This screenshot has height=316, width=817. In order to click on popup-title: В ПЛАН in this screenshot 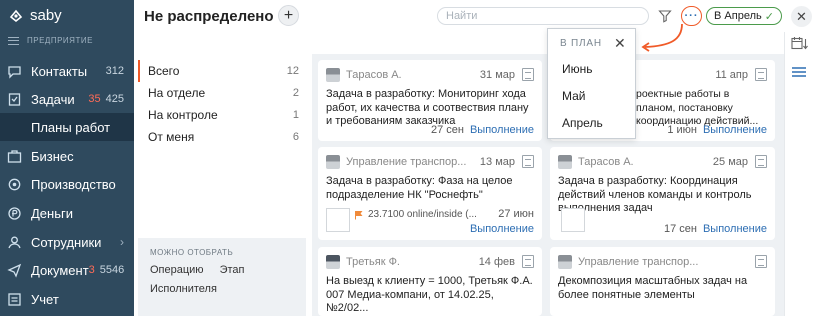, I will do `click(581, 43)`.